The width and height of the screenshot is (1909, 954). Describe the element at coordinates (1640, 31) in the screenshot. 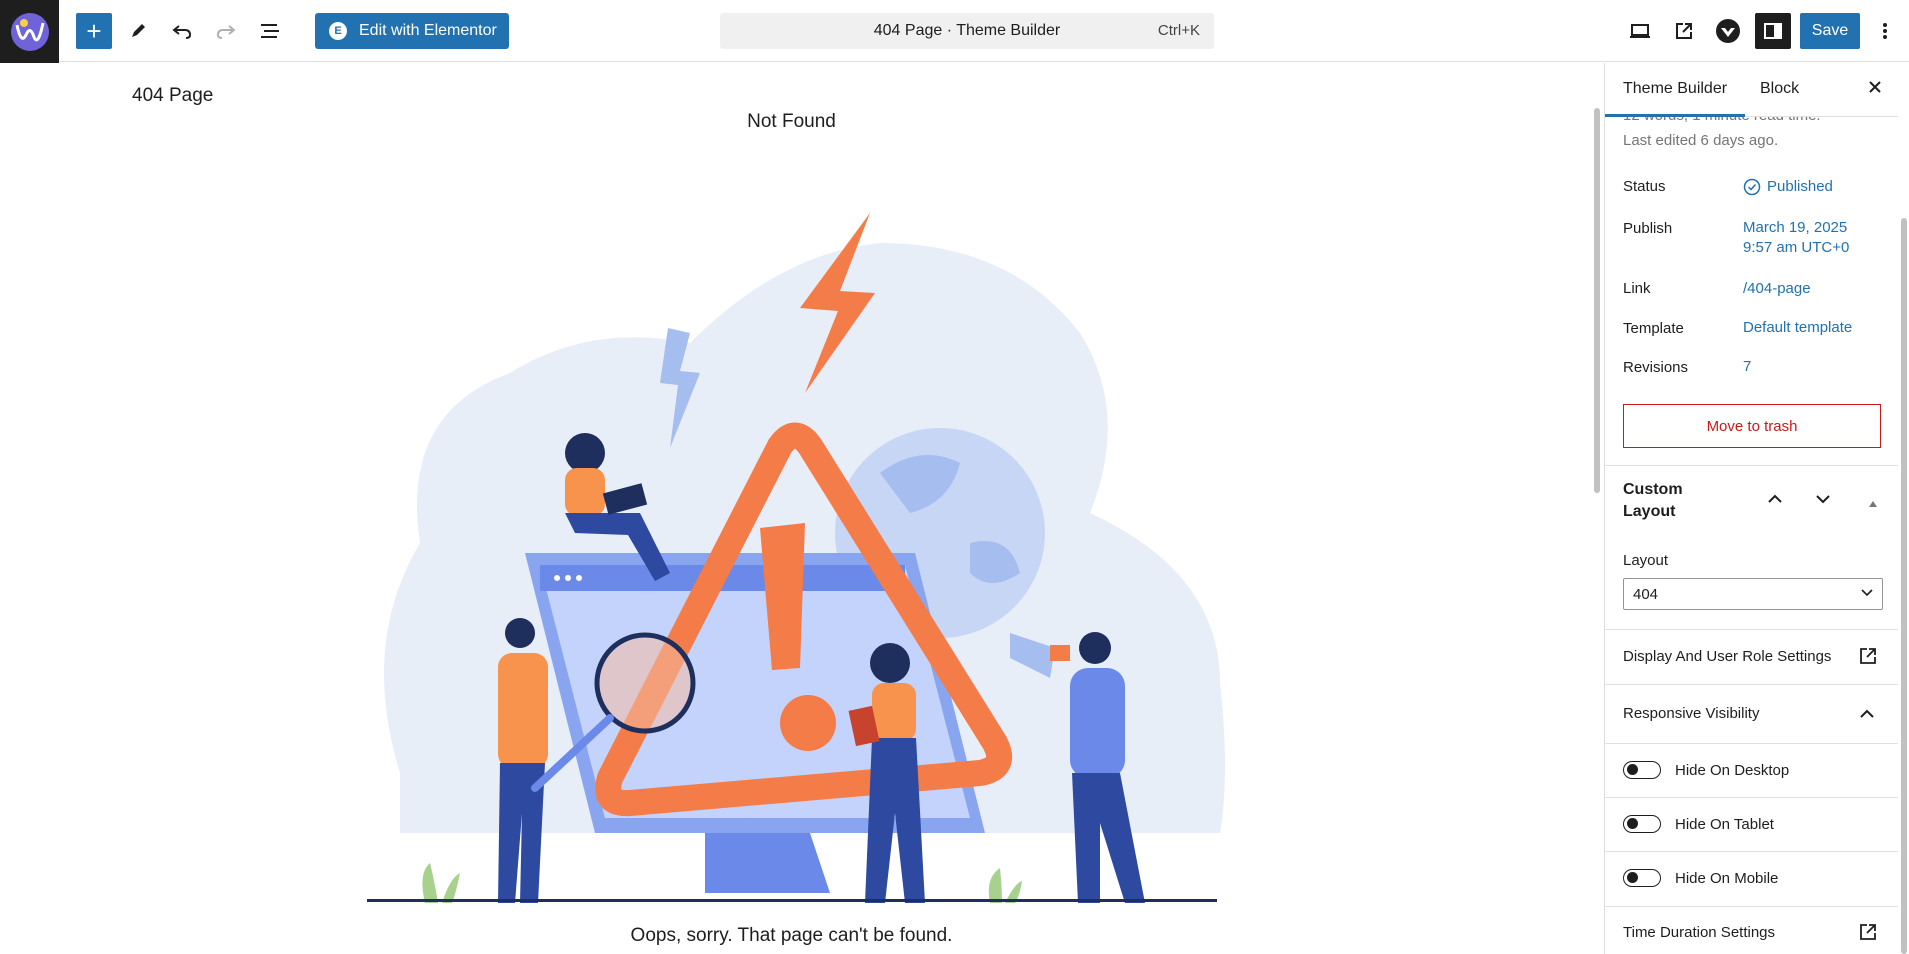

I see `device-preview-icon` at that location.